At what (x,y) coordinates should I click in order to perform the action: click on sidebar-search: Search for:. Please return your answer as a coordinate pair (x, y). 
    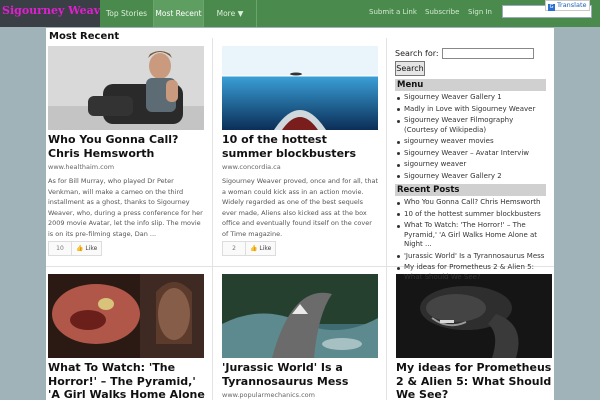
    Looking at the image, I should click on (470, 53).